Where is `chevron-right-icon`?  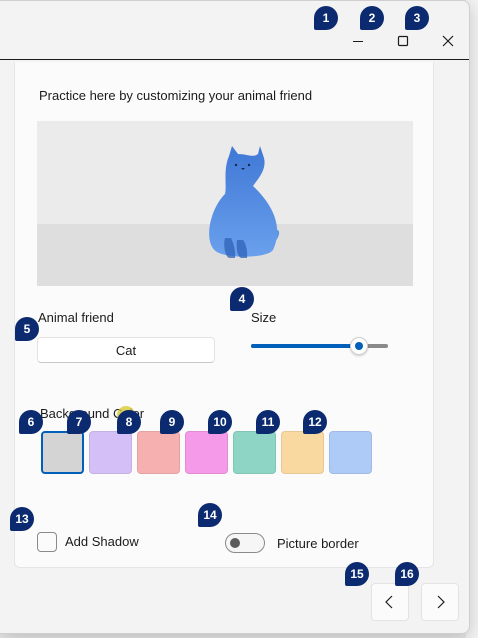 chevron-right-icon is located at coordinates (441, 602).